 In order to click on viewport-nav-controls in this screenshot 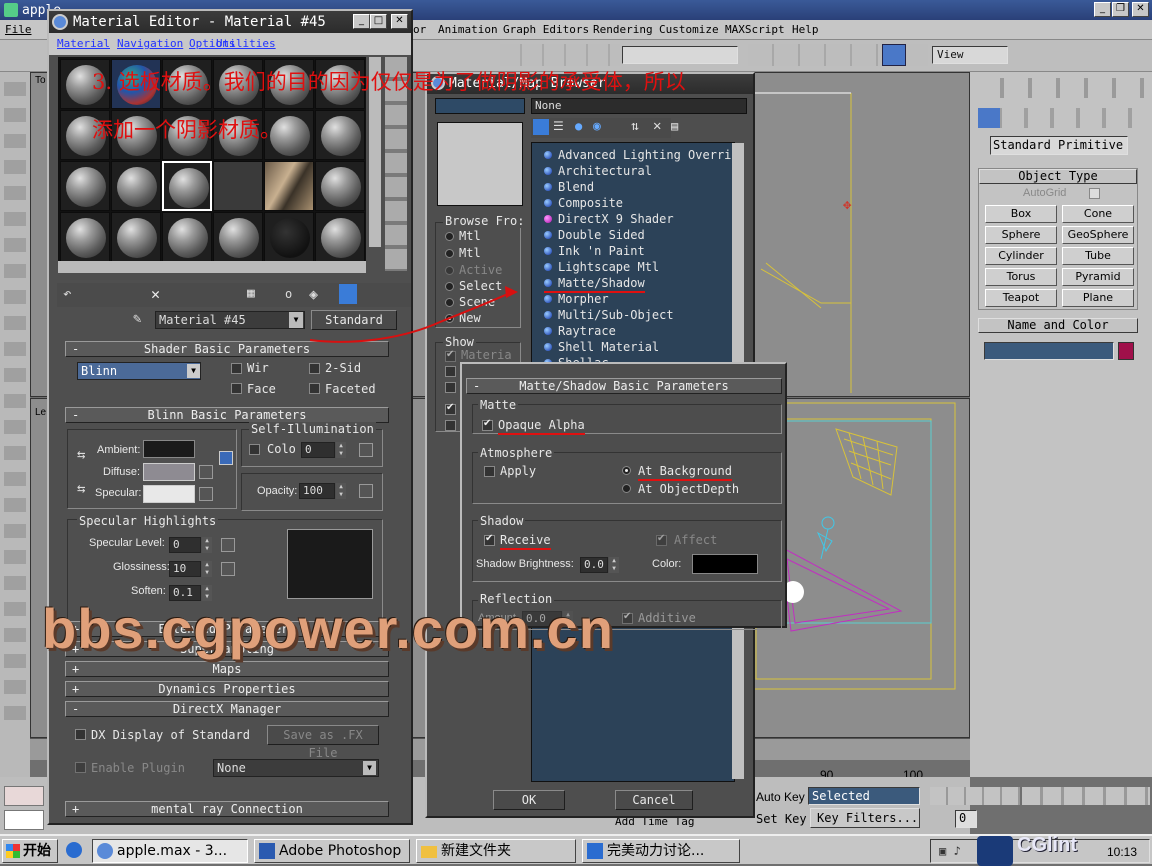, I will do `click(1086, 796)`.